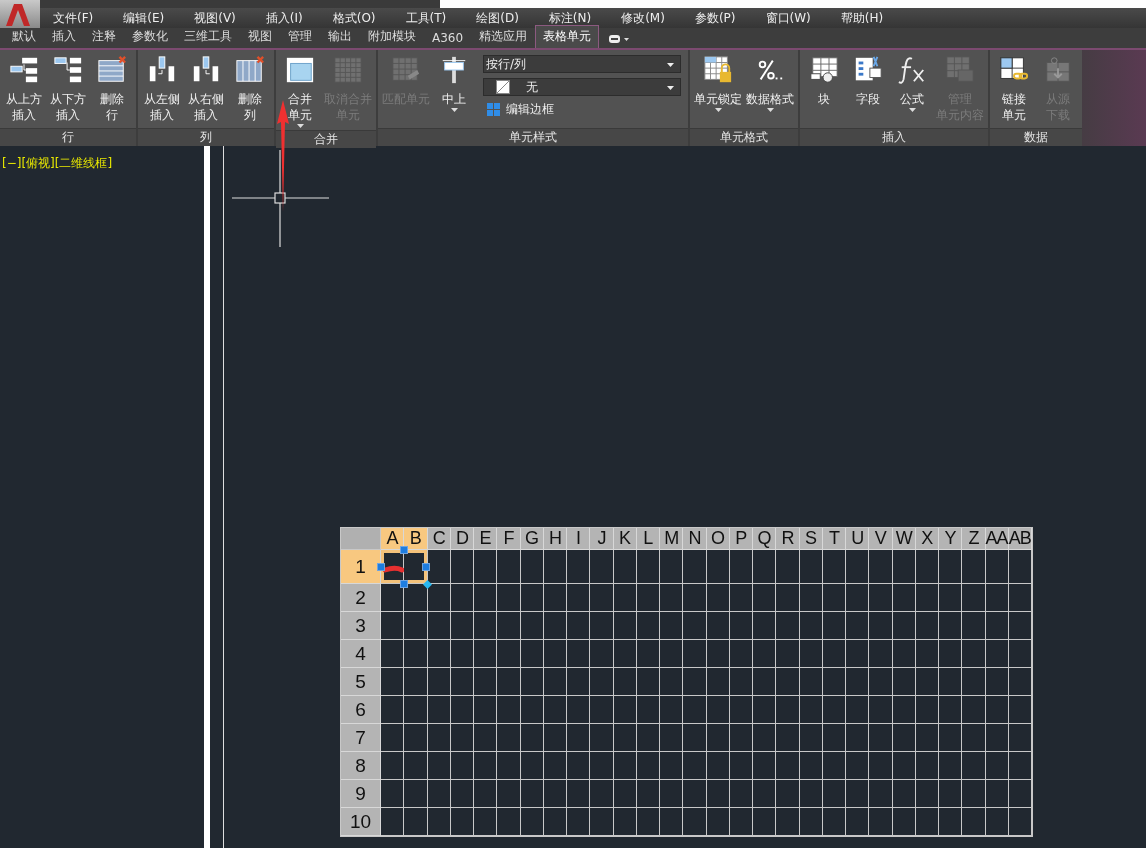  What do you see at coordinates (361, 598) in the screenshot?
I see `row-header: 2` at bounding box center [361, 598].